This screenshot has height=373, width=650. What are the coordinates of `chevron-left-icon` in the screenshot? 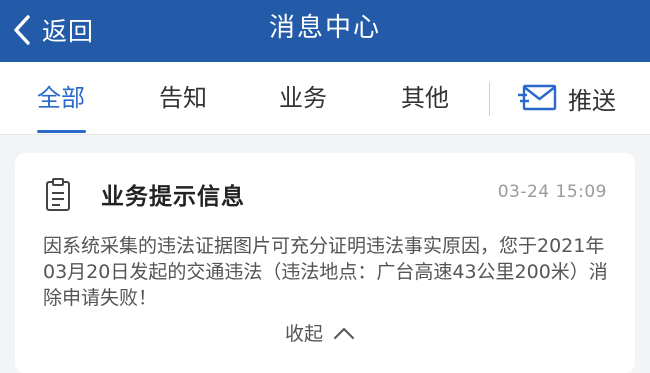 It's located at (22, 30).